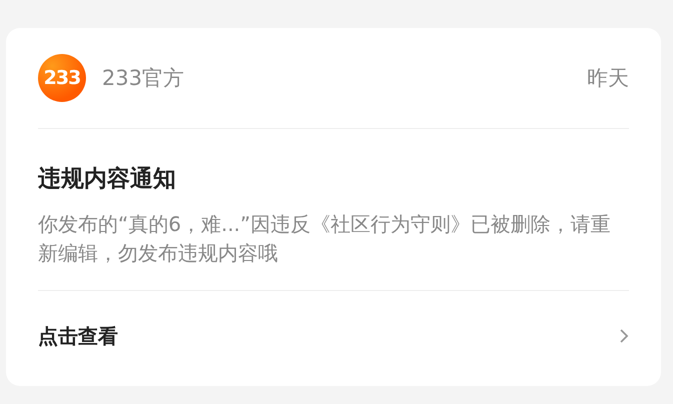  I want to click on logo-icon: 233, so click(62, 78).